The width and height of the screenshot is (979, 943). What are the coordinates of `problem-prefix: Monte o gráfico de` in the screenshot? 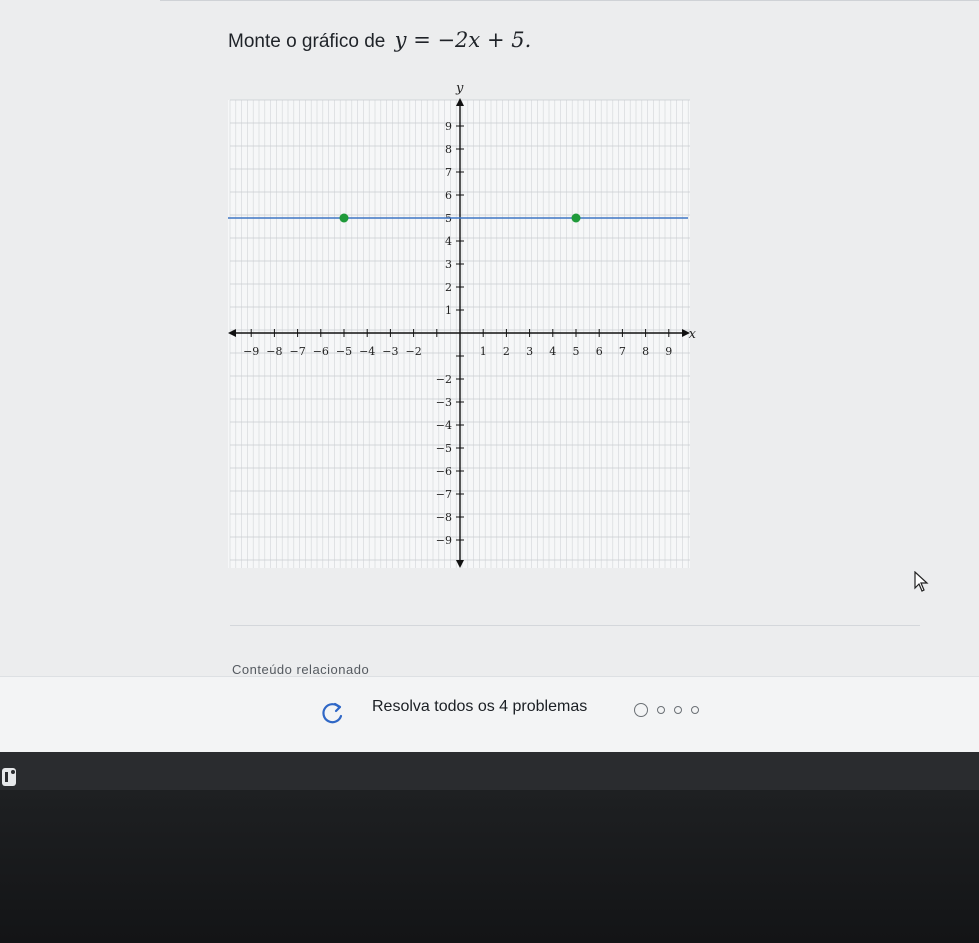 It's located at (307, 41).